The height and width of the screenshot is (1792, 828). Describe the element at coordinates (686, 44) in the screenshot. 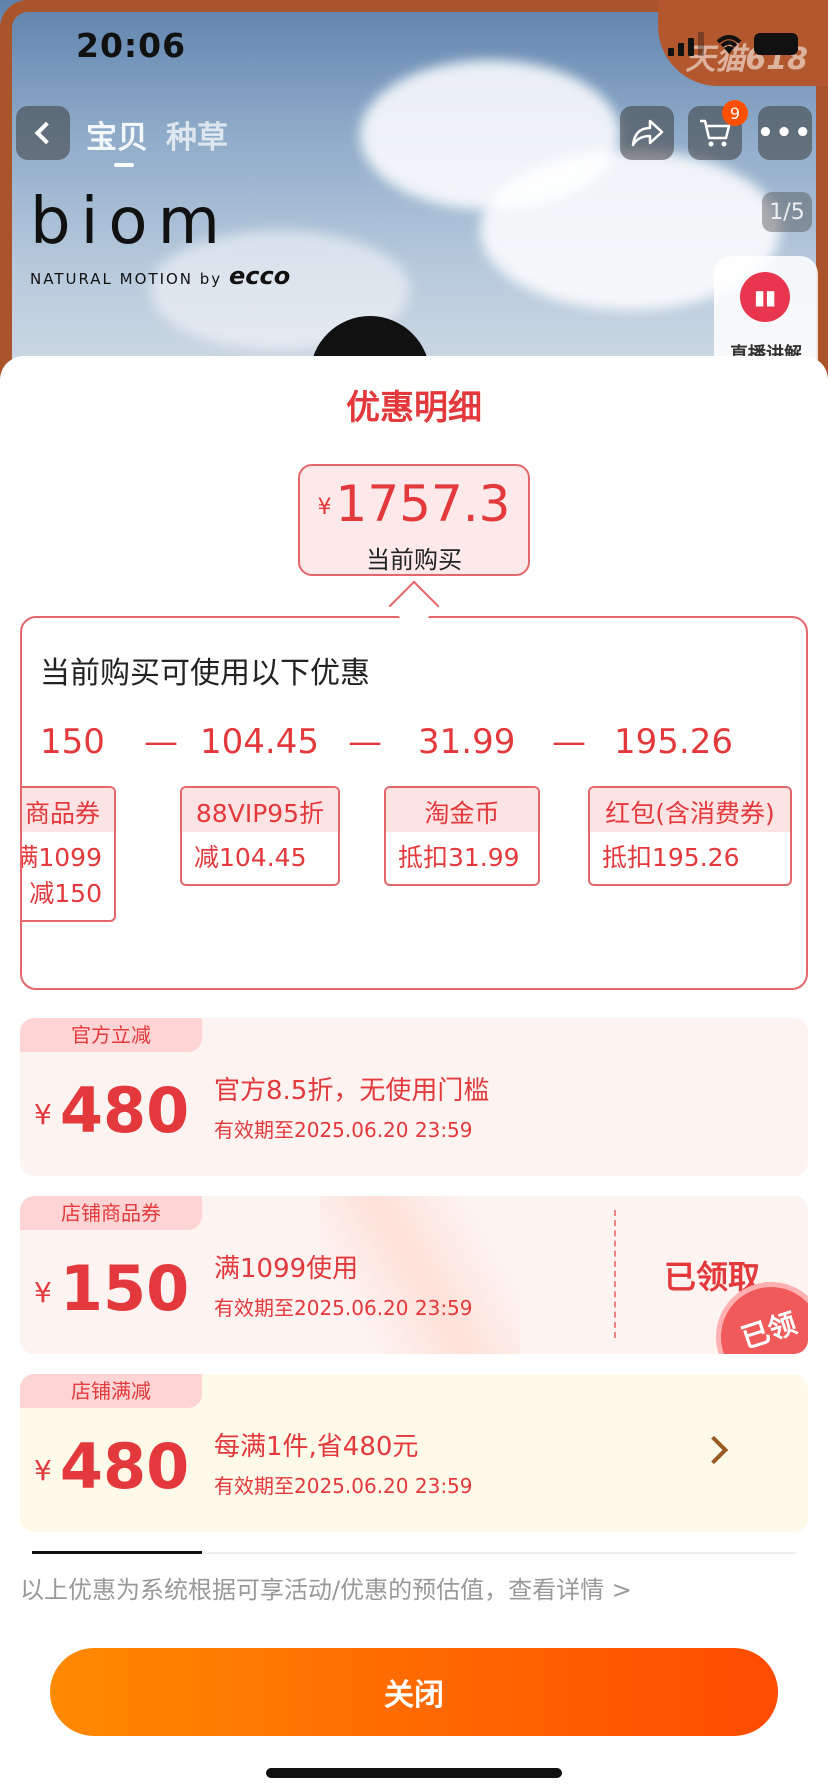

I see `signal-icon` at that location.